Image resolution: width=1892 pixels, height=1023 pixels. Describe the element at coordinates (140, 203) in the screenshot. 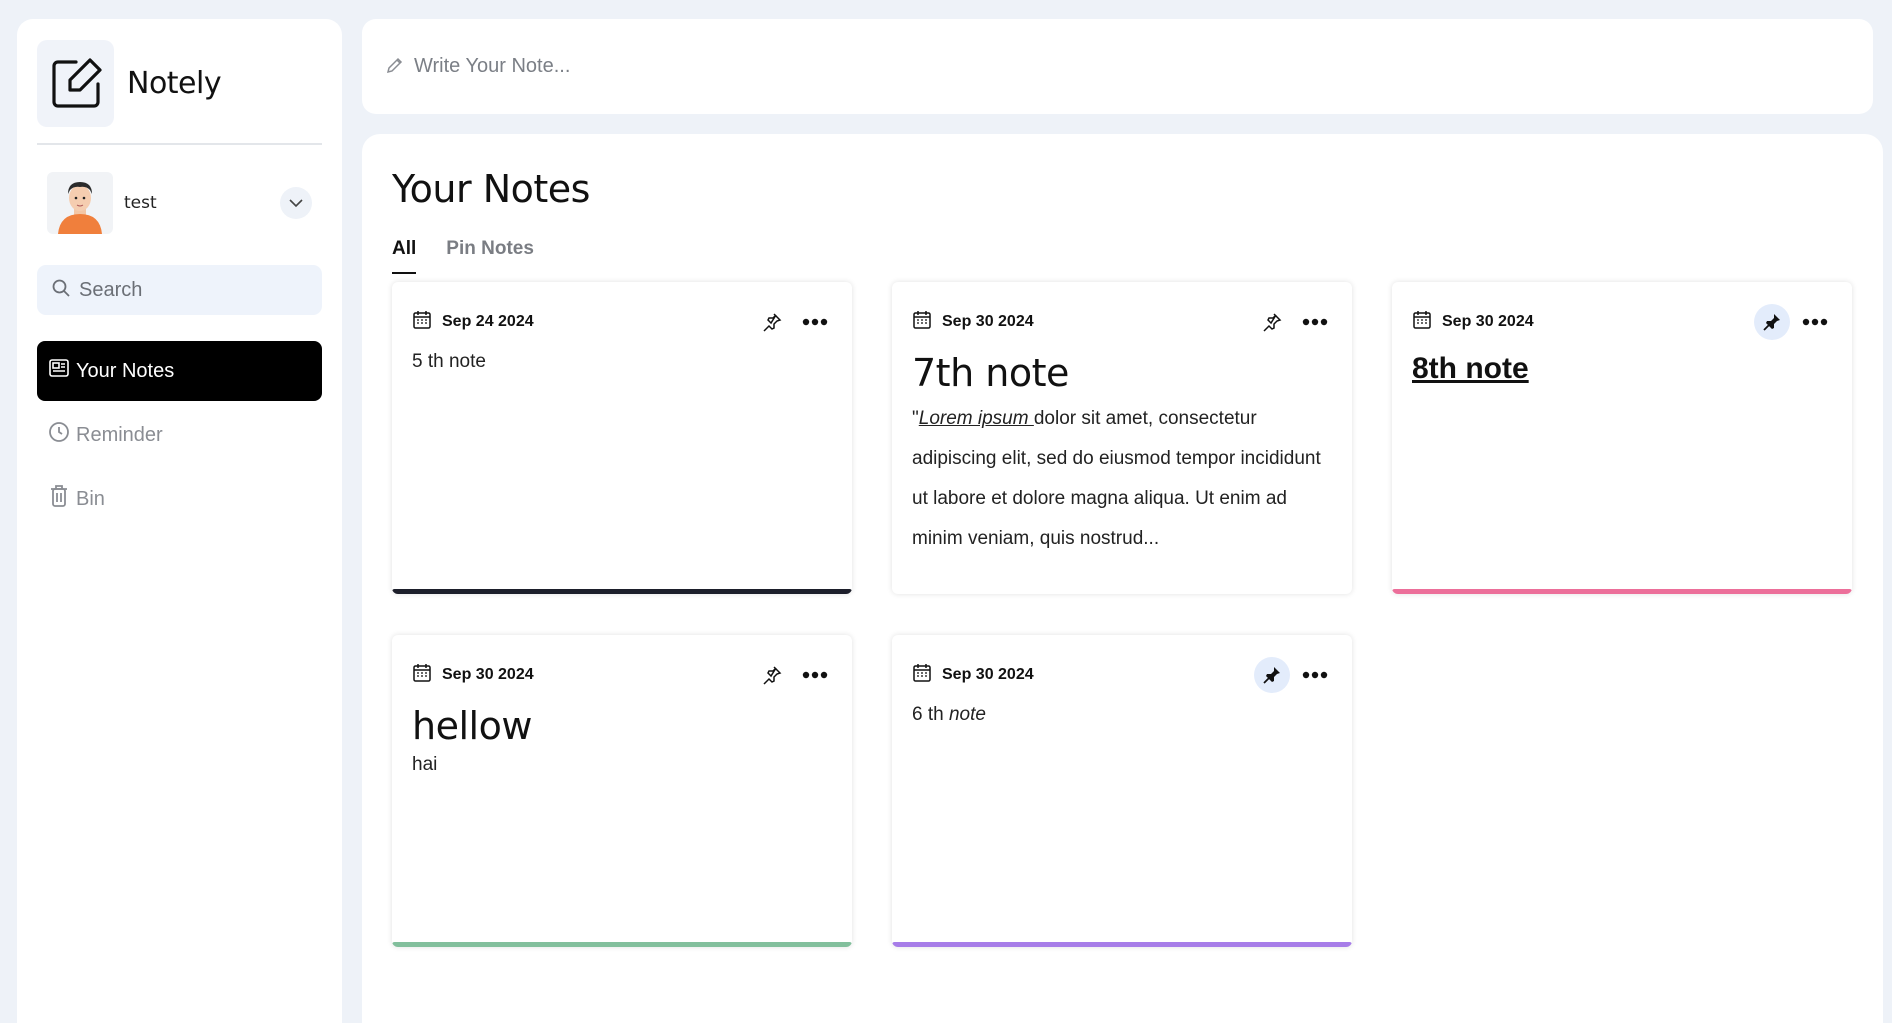

I see `user-name: test` at that location.